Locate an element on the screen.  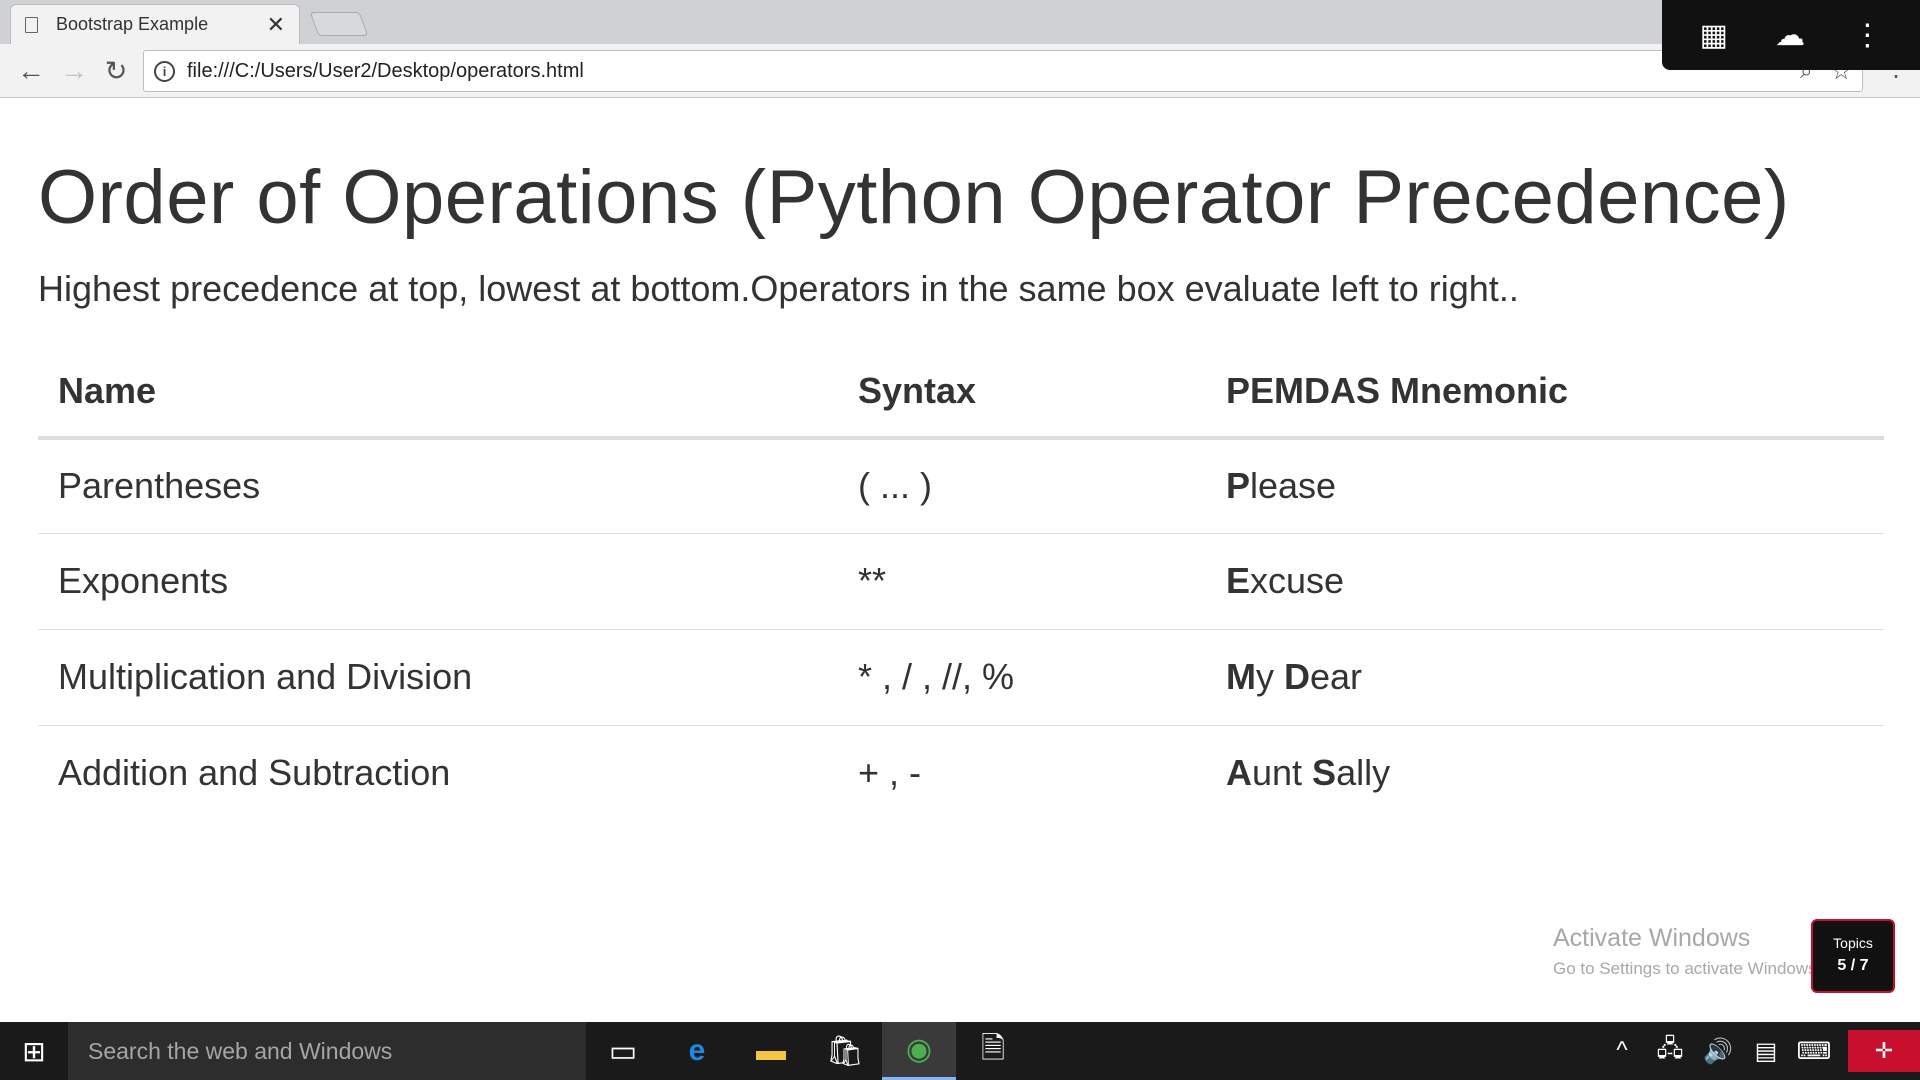
forward-arrow-icon: → is located at coordinates (74, 71).